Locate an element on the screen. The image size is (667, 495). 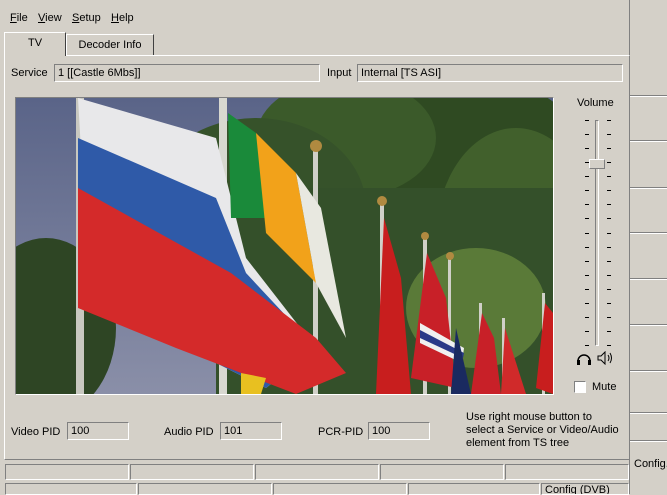
tab-tv: TV is located at coordinates (35, 44).